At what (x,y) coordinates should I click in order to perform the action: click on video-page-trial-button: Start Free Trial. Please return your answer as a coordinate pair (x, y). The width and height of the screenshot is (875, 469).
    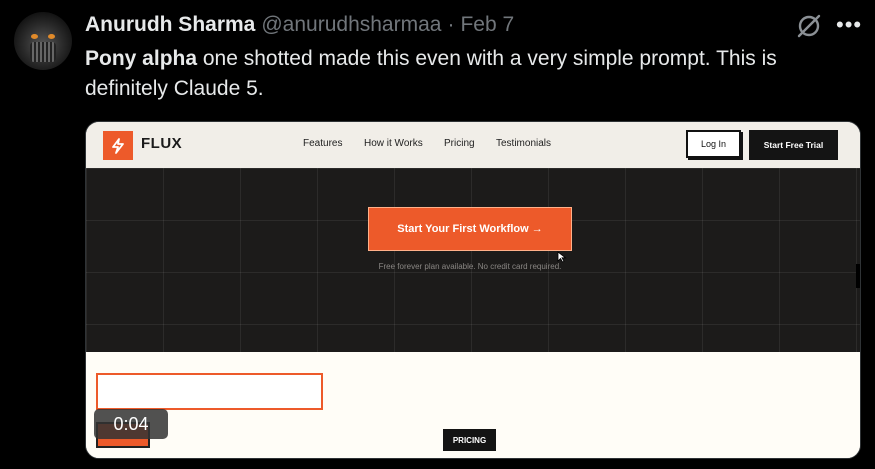
    Looking at the image, I should click on (793, 145).